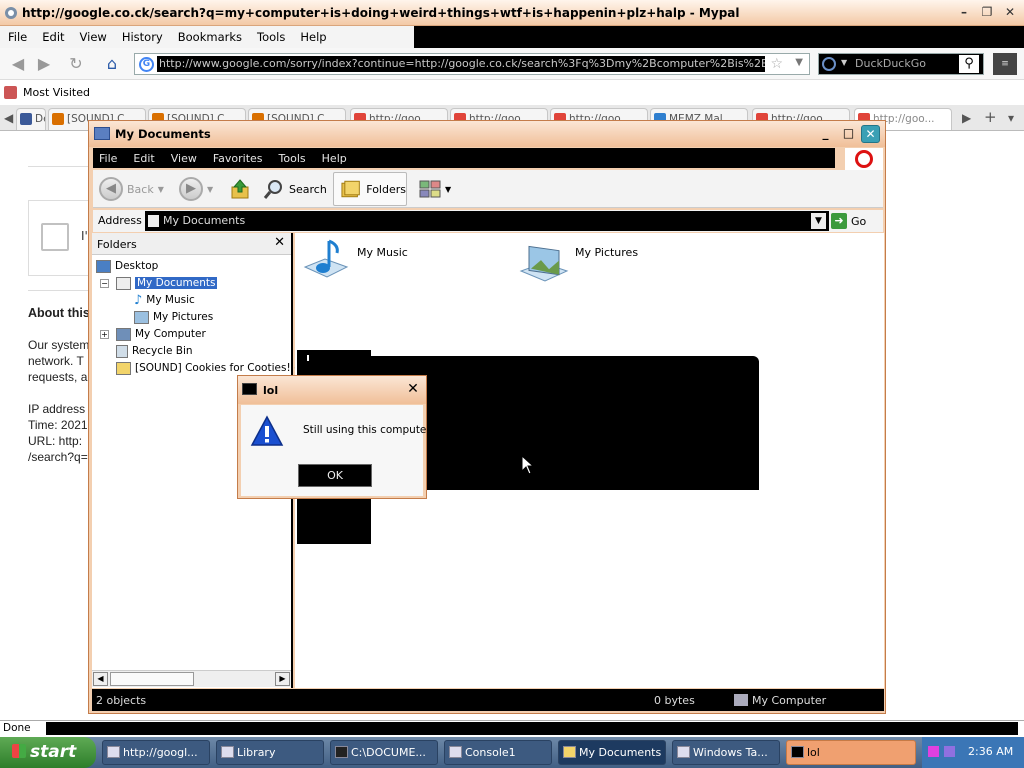  Describe the element at coordinates (48, 752) in the screenshot. I see `start-button: start` at that location.